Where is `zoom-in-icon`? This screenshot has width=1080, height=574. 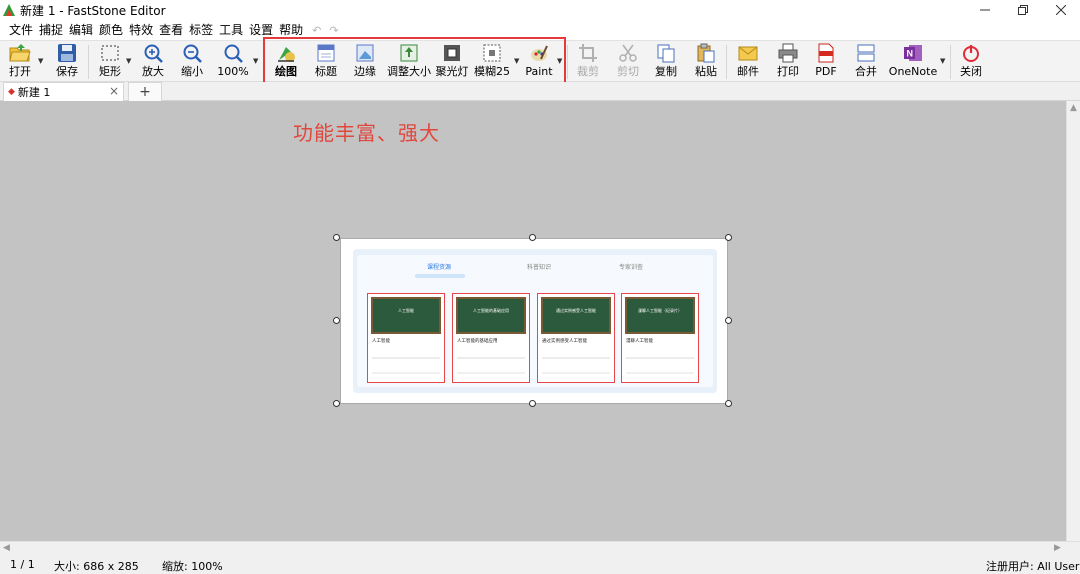
zoom-in-icon is located at coordinates (153, 53).